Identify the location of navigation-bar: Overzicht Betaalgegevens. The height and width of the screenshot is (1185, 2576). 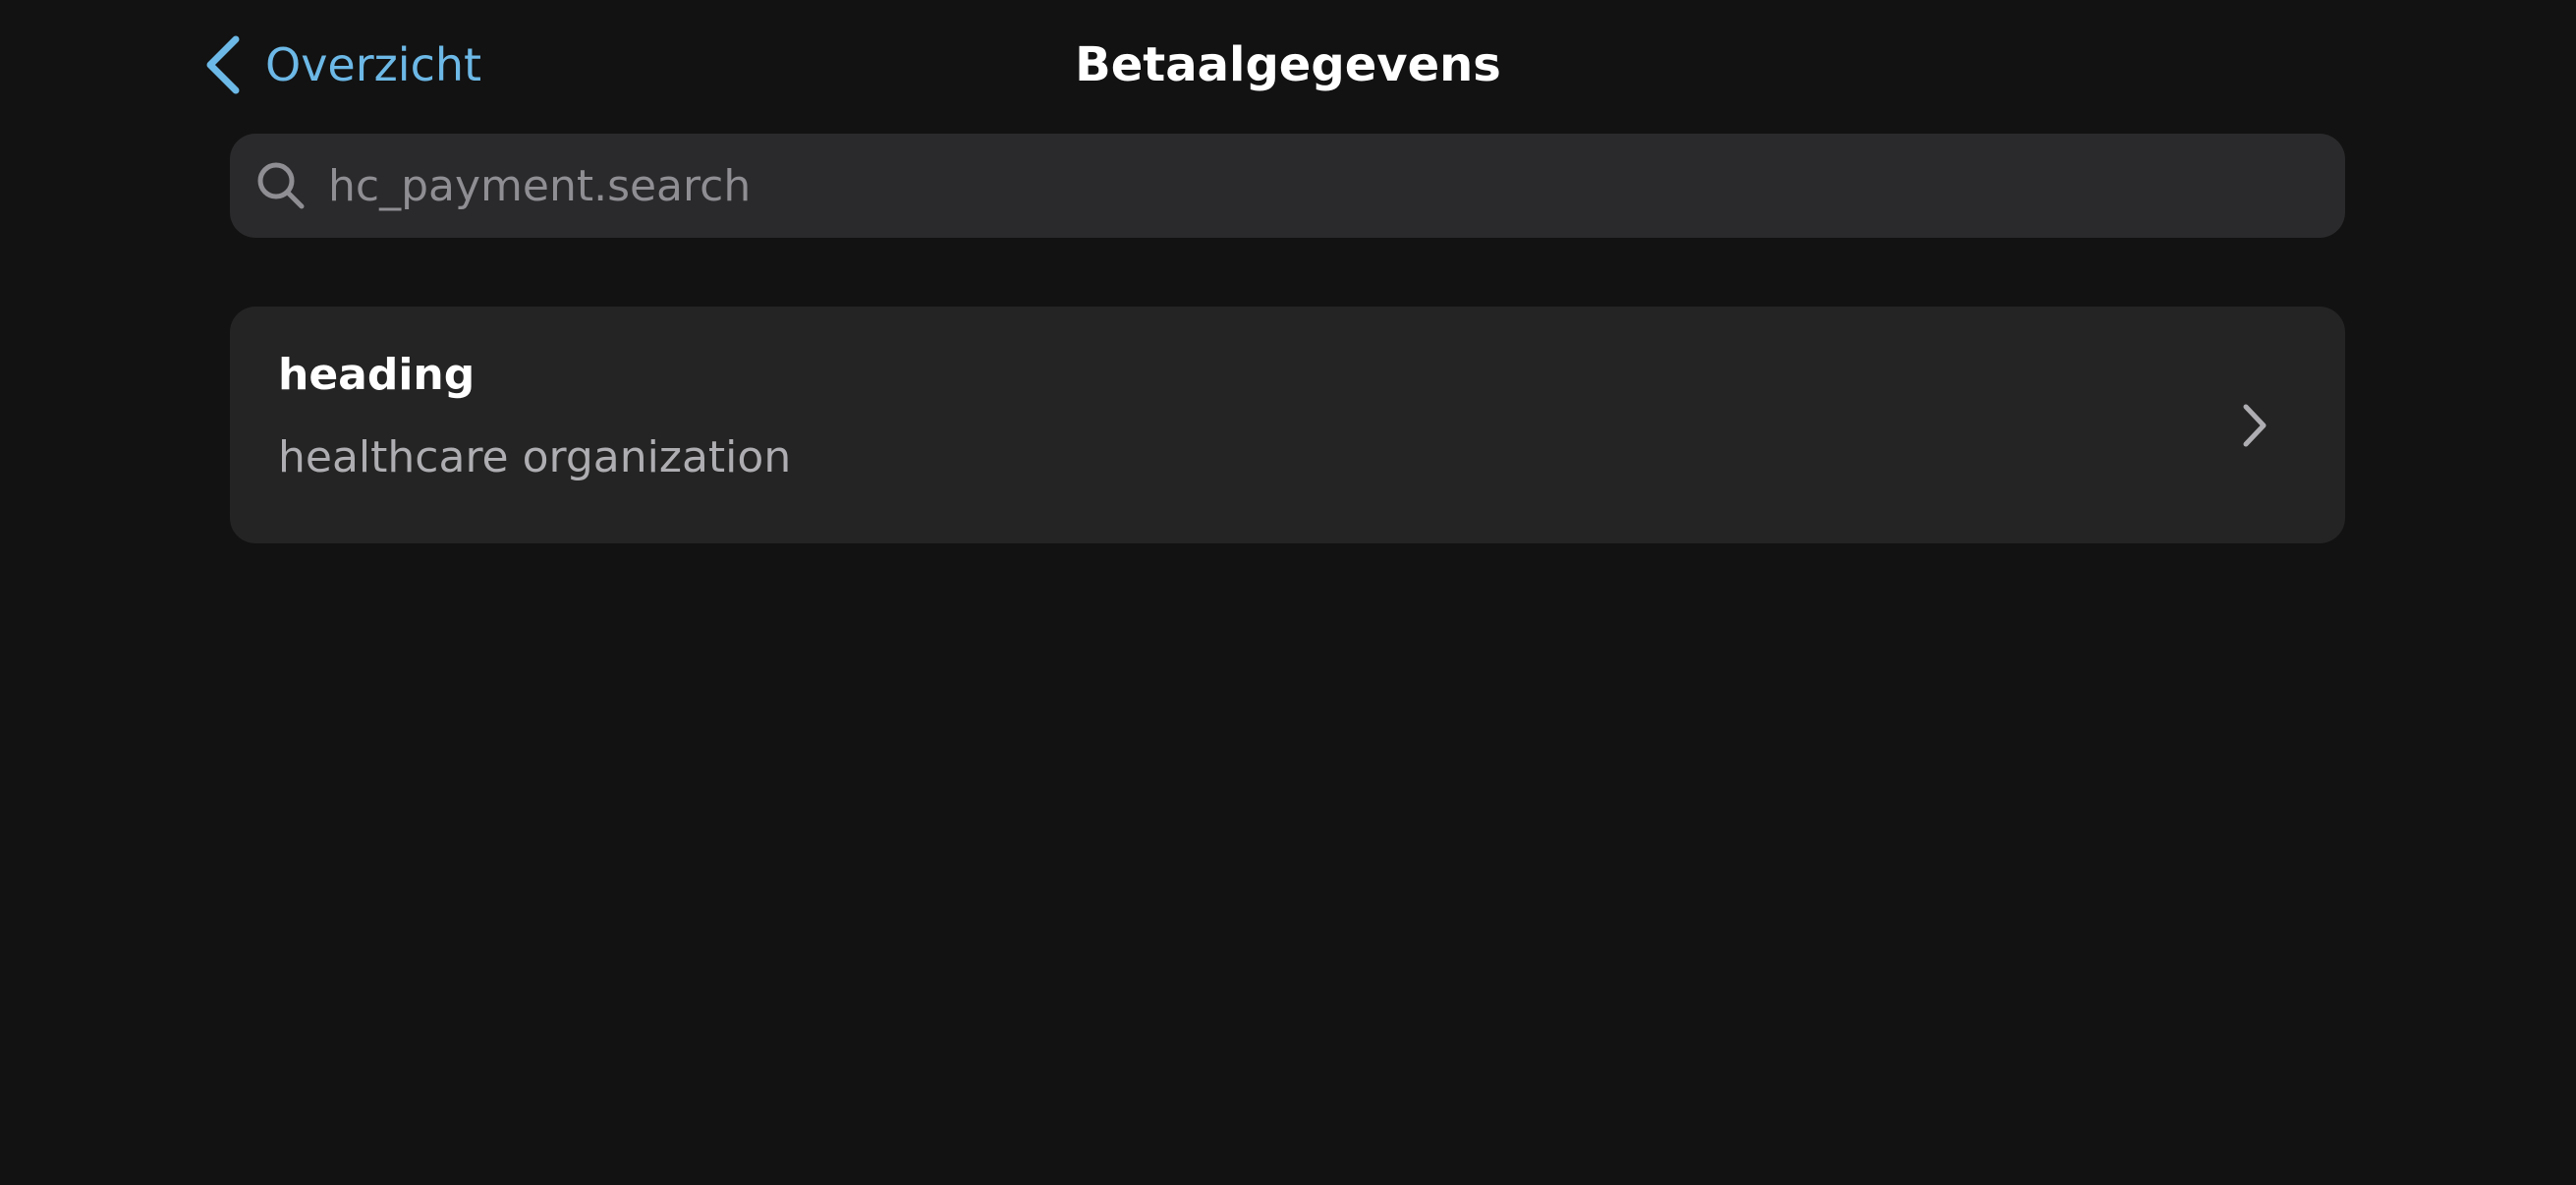
(1288, 65).